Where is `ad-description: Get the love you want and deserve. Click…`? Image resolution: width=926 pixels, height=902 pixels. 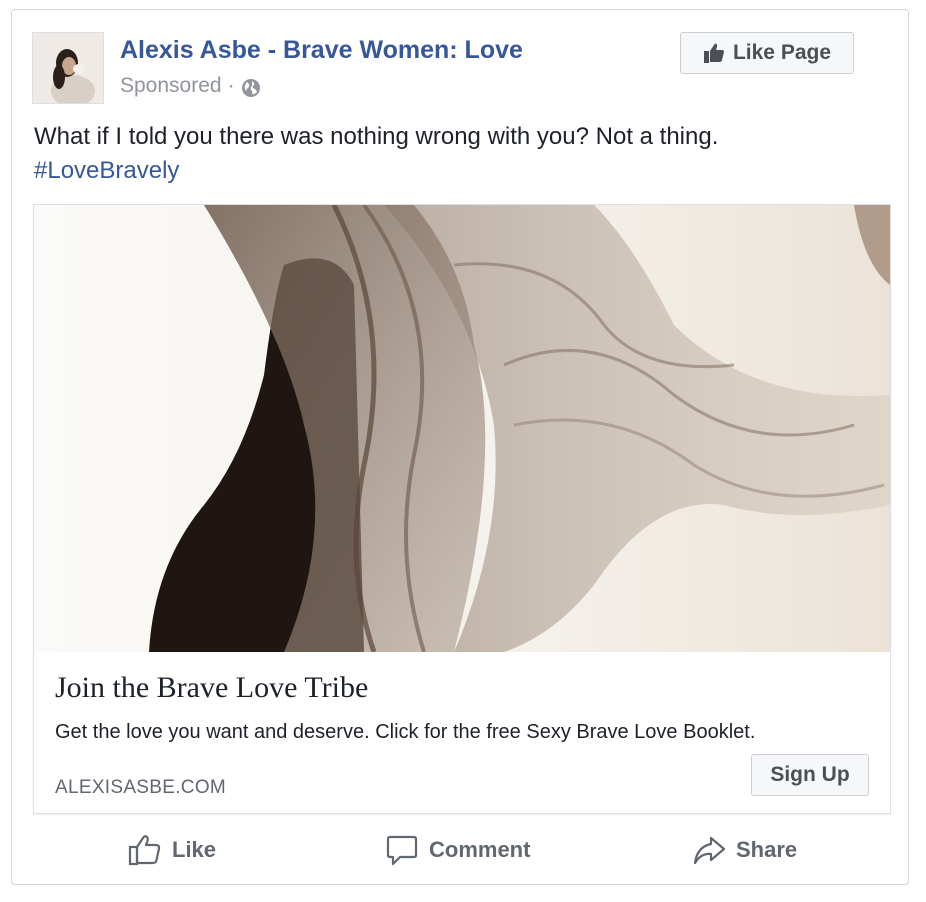 ad-description: Get the love you want and deserve. Click… is located at coordinates (405, 732).